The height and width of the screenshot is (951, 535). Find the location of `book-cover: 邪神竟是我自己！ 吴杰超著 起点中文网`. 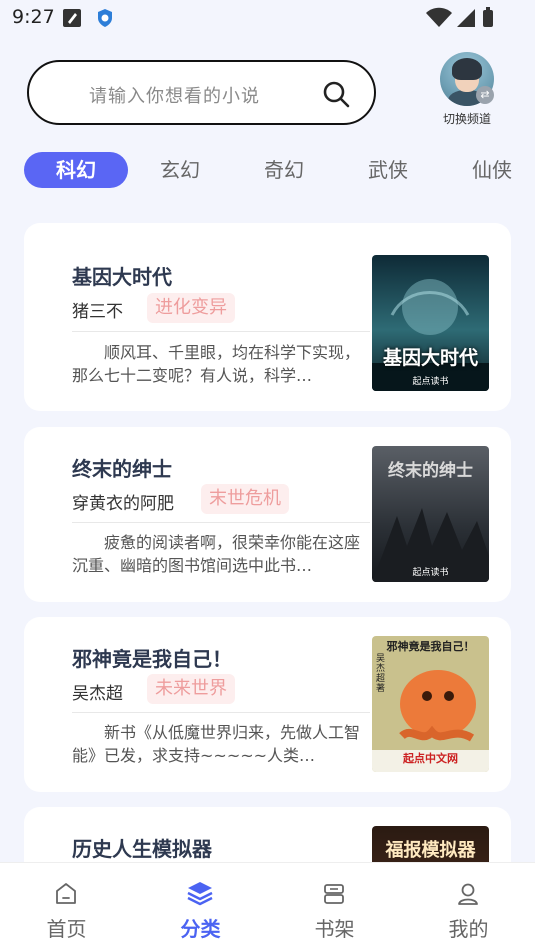

book-cover: 邪神竟是我自己！ 吴杰超著 起点中文网 is located at coordinates (430, 704).